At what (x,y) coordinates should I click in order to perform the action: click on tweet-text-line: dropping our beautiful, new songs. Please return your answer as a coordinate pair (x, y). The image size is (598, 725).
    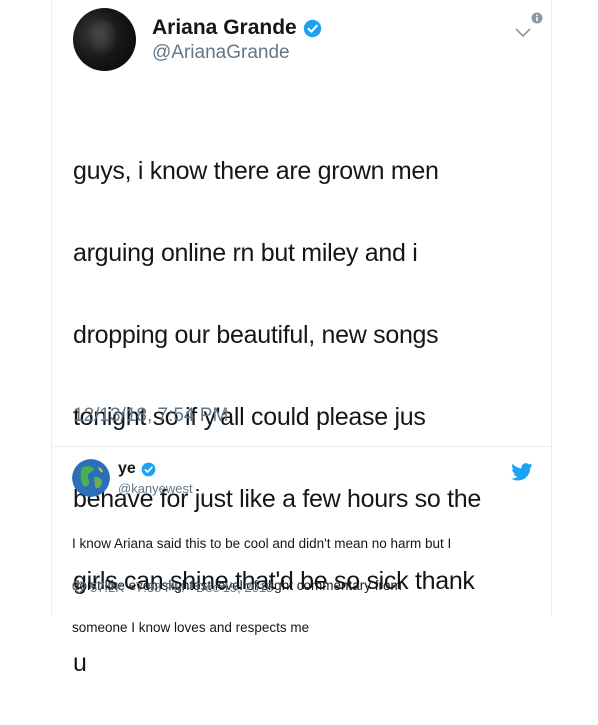
    Looking at the image, I should click on (256, 335).